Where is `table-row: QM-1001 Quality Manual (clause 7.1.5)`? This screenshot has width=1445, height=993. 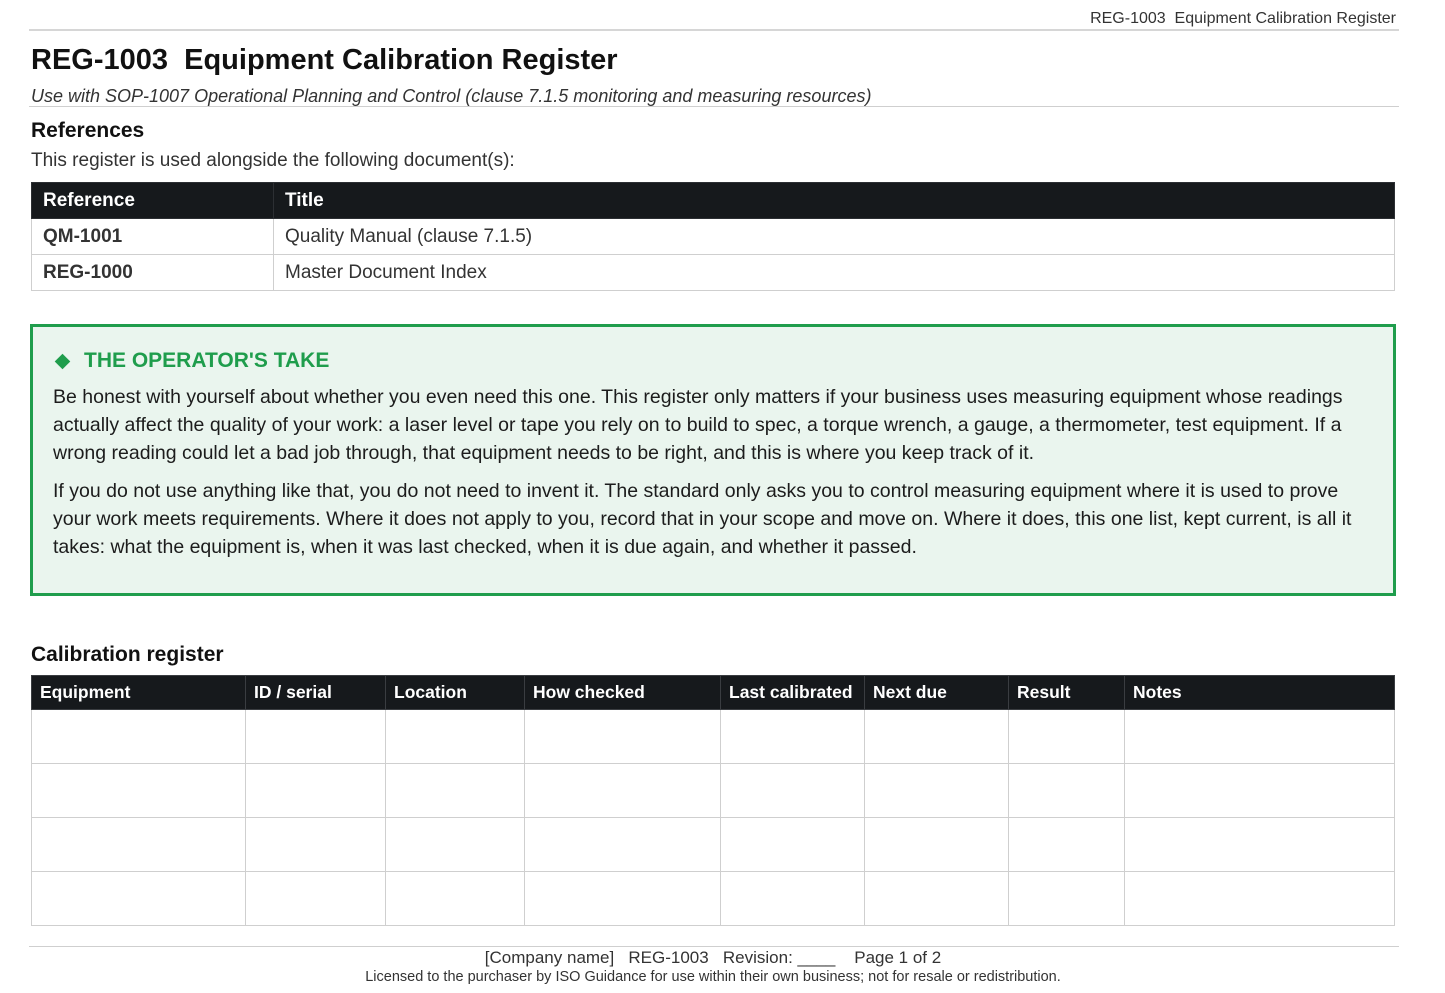
table-row: QM-1001 Quality Manual (clause 7.1.5) is located at coordinates (713, 236).